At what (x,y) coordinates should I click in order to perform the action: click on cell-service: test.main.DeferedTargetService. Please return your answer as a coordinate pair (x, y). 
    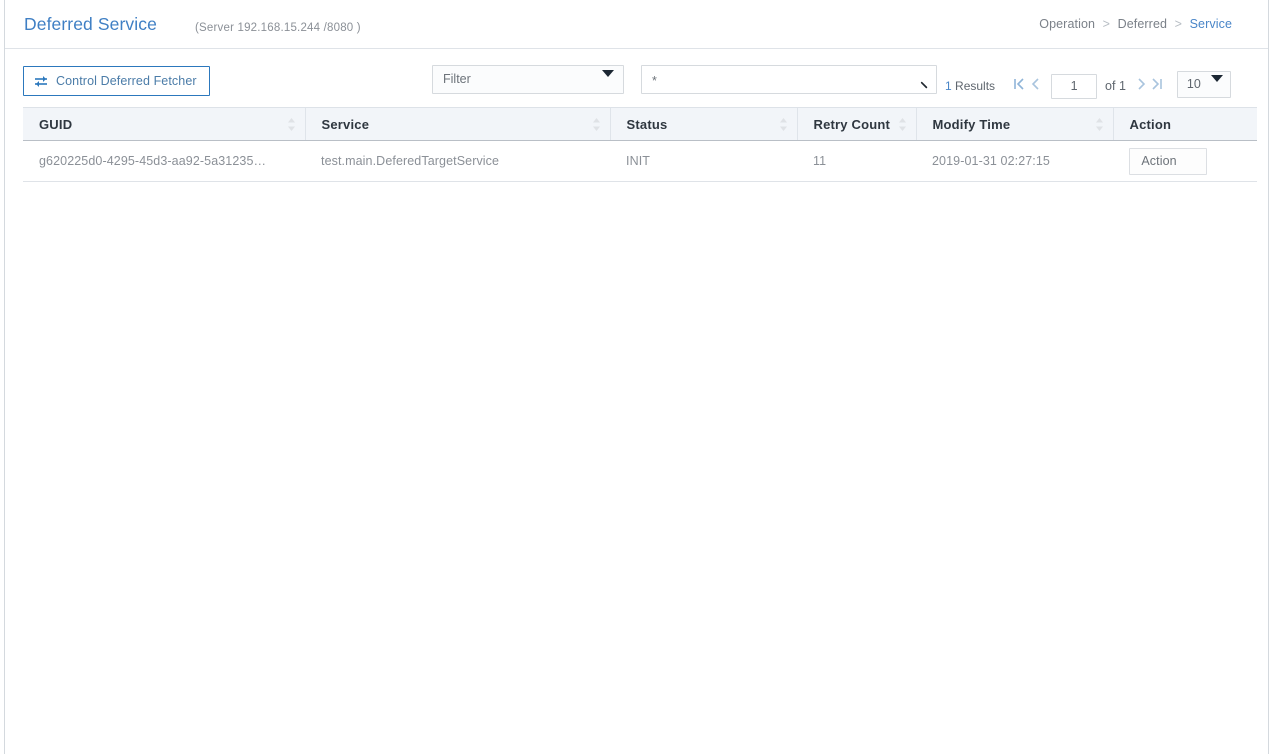
    Looking at the image, I should click on (457, 161).